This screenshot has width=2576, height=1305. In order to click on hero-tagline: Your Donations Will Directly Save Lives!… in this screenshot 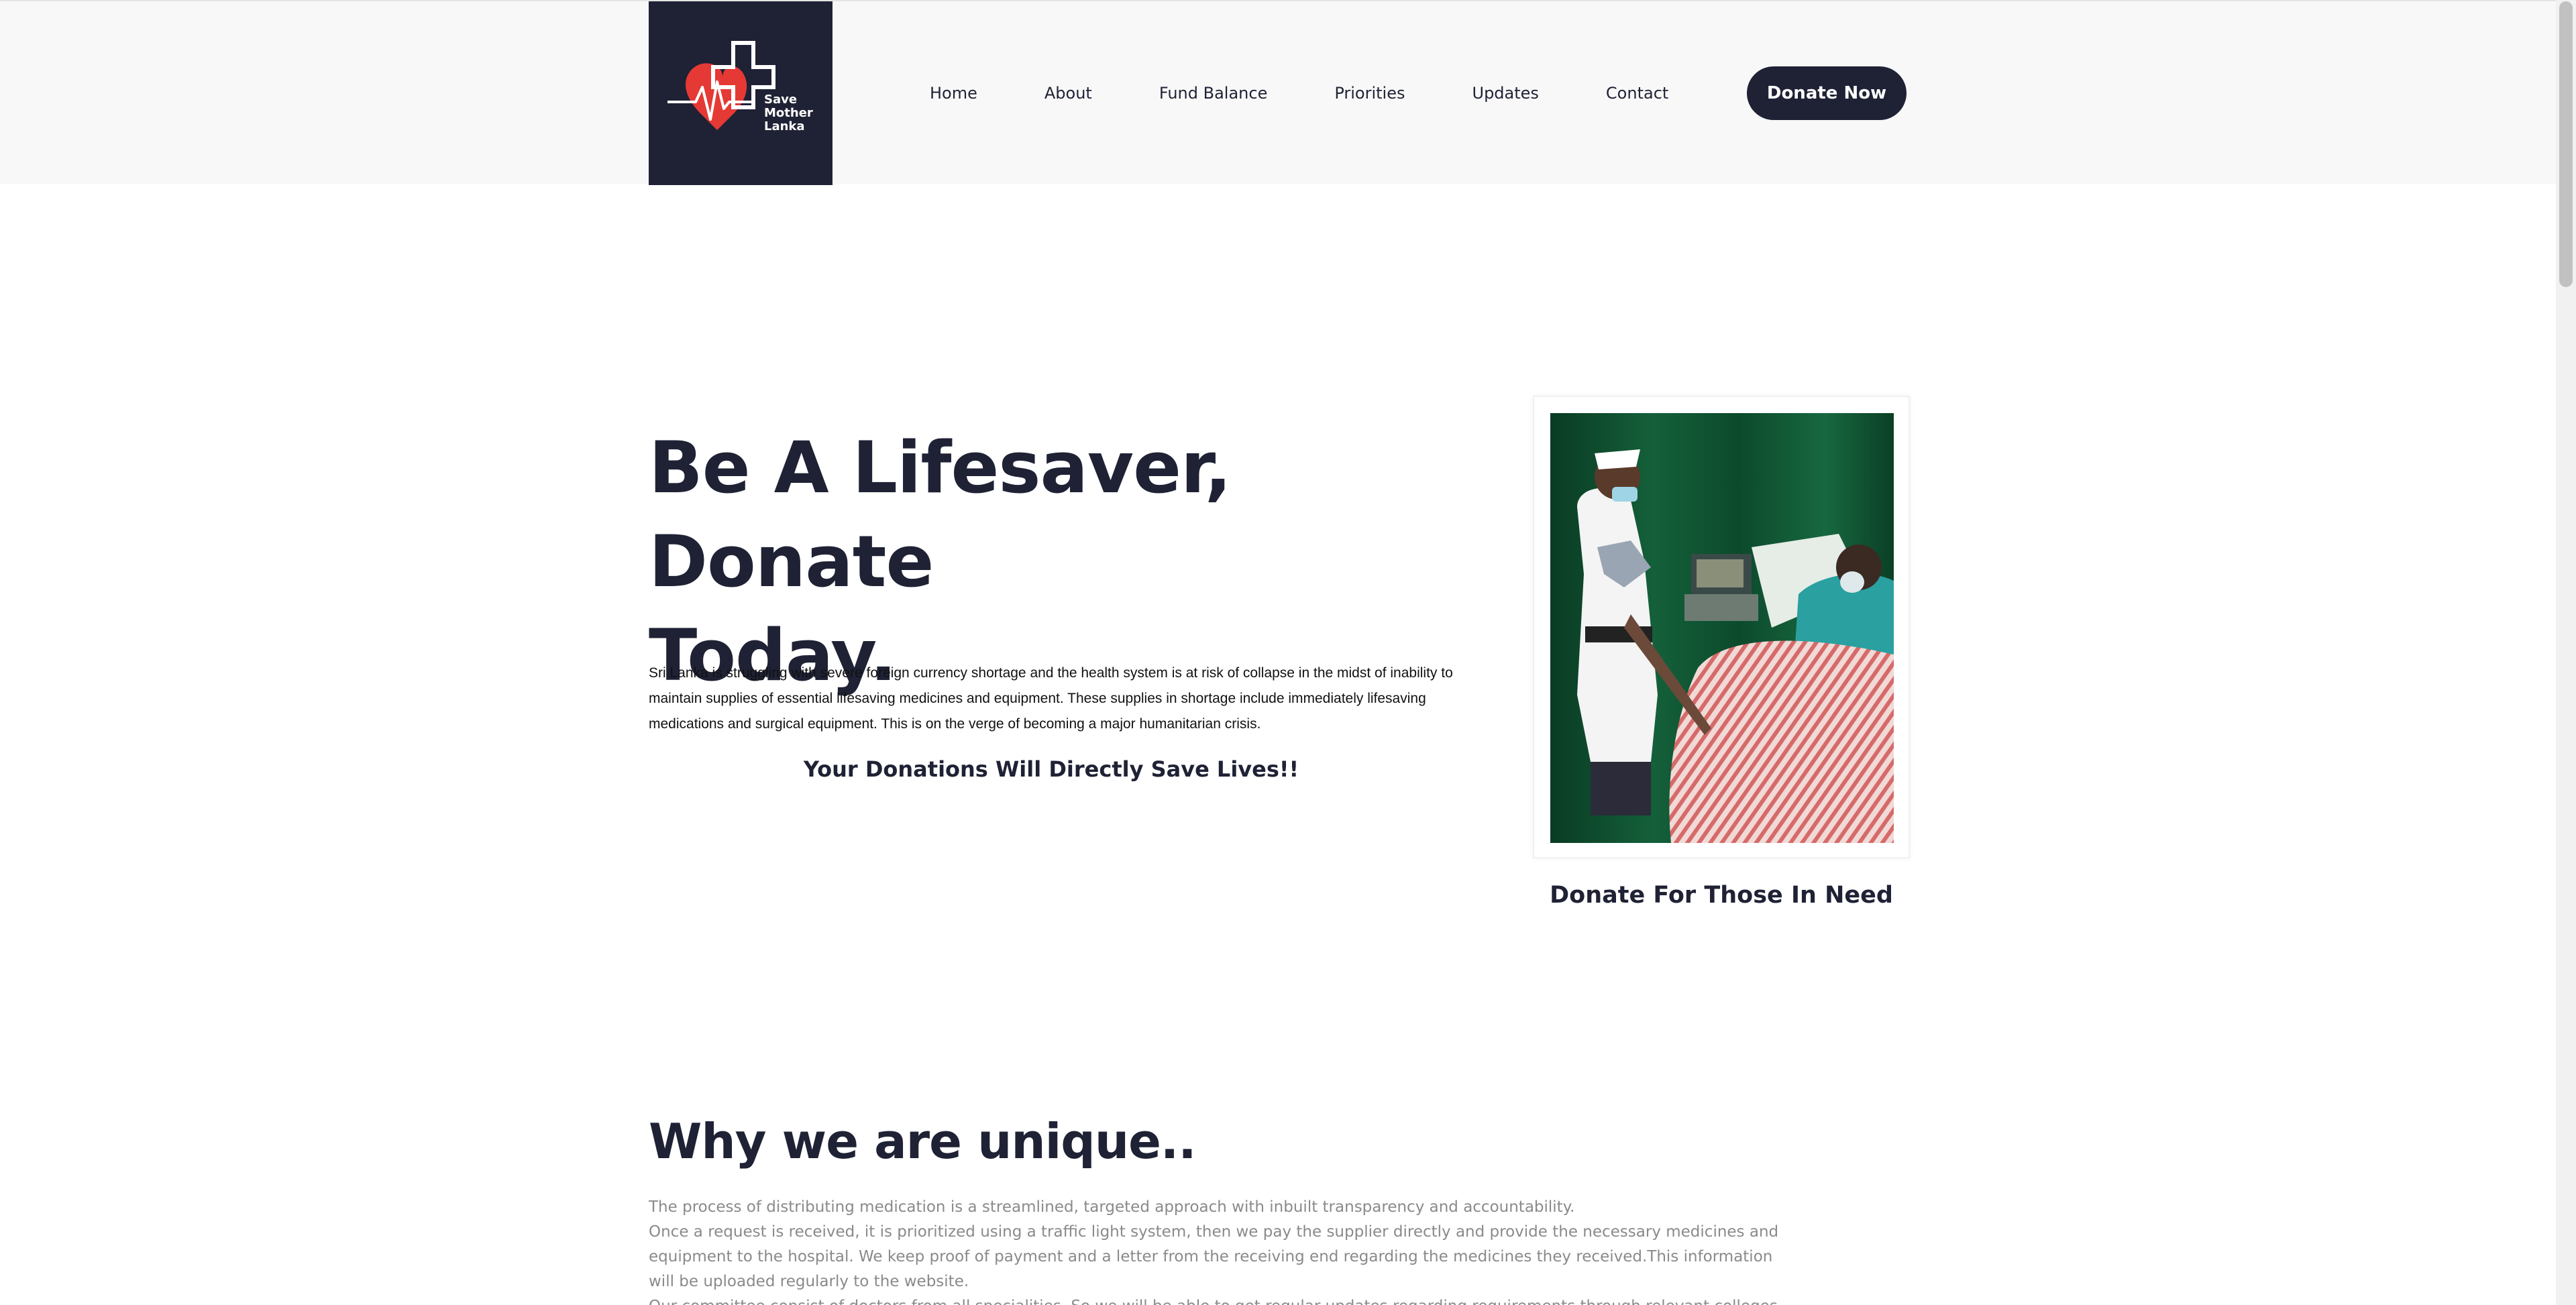, I will do `click(1051, 769)`.